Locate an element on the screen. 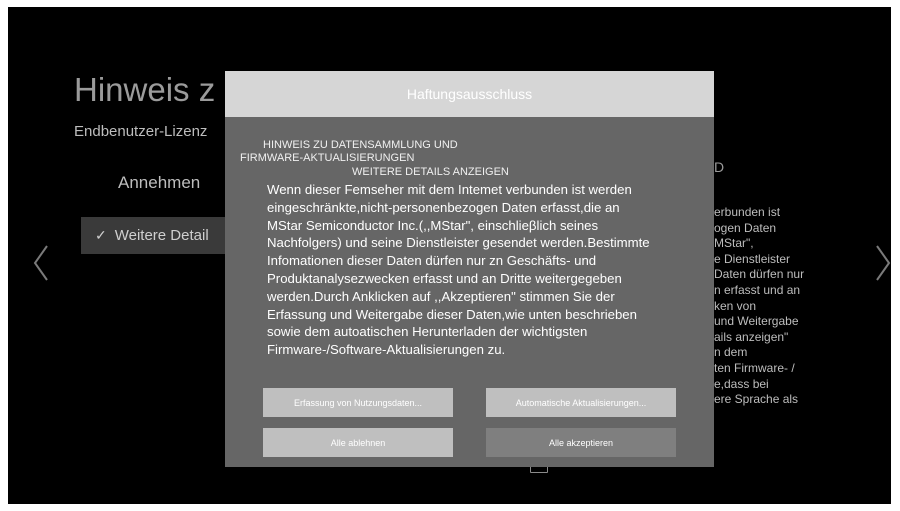  right-panel-line: n erfasst und an is located at coordinates (757, 289).